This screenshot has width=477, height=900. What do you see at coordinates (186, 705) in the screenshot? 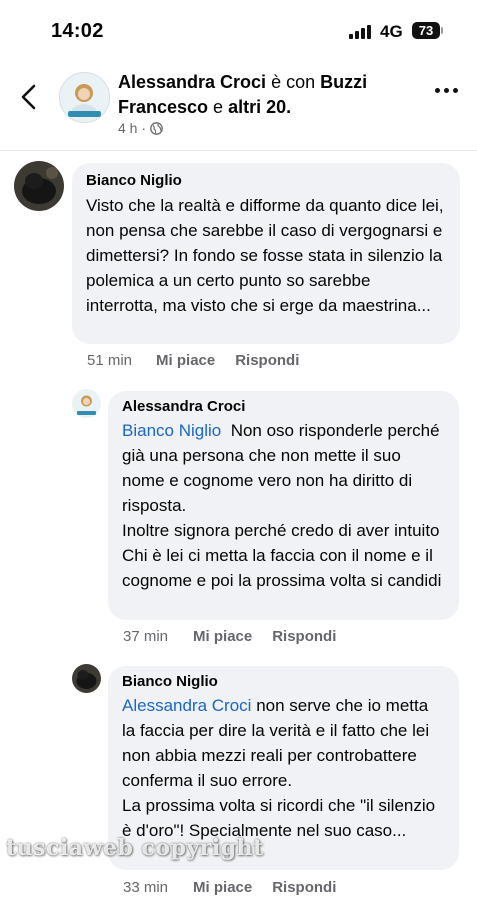
I see `mention-link: Alessandra Croci` at bounding box center [186, 705].